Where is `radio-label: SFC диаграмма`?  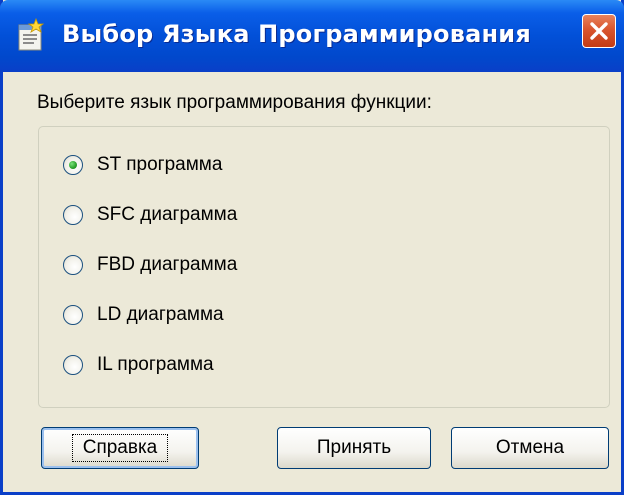 radio-label: SFC диаграмма is located at coordinates (167, 215).